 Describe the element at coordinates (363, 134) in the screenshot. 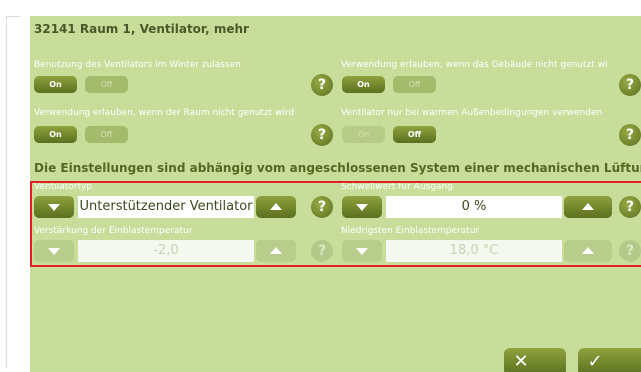

I see `warm-conditions-on-button: On` at that location.